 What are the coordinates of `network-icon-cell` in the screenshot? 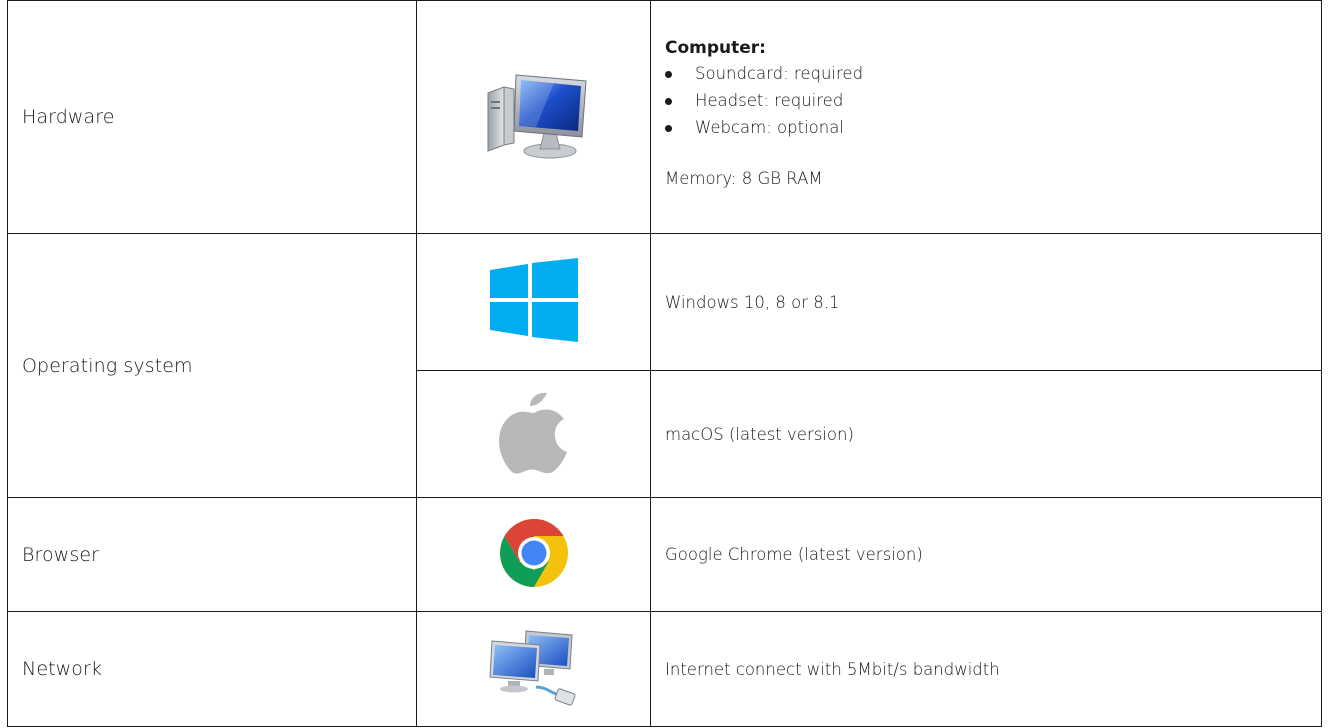 It's located at (533, 669).